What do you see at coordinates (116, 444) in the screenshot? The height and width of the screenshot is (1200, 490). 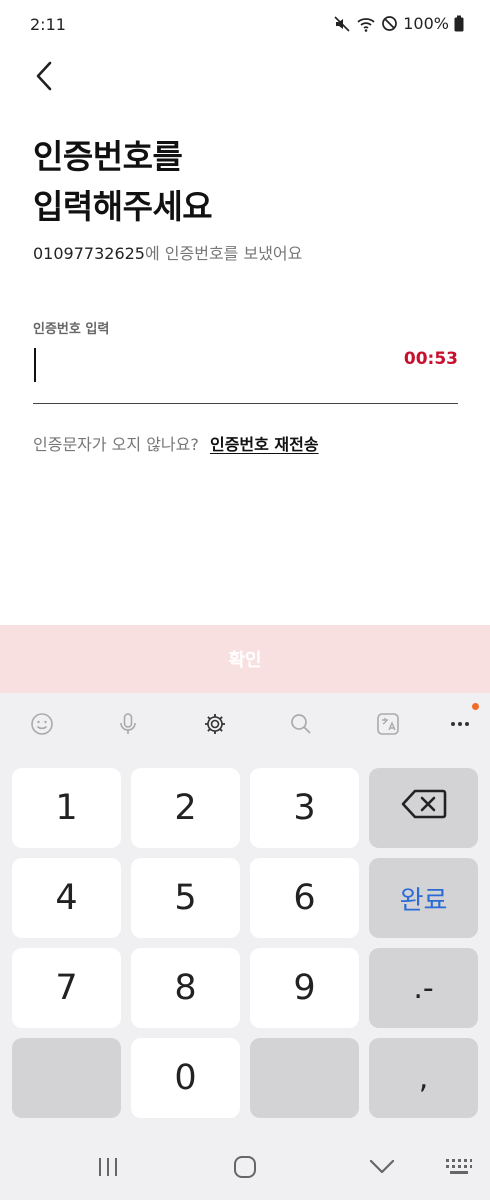 I see `resend-prompt: 인증문자가 오지 않나요?` at bounding box center [116, 444].